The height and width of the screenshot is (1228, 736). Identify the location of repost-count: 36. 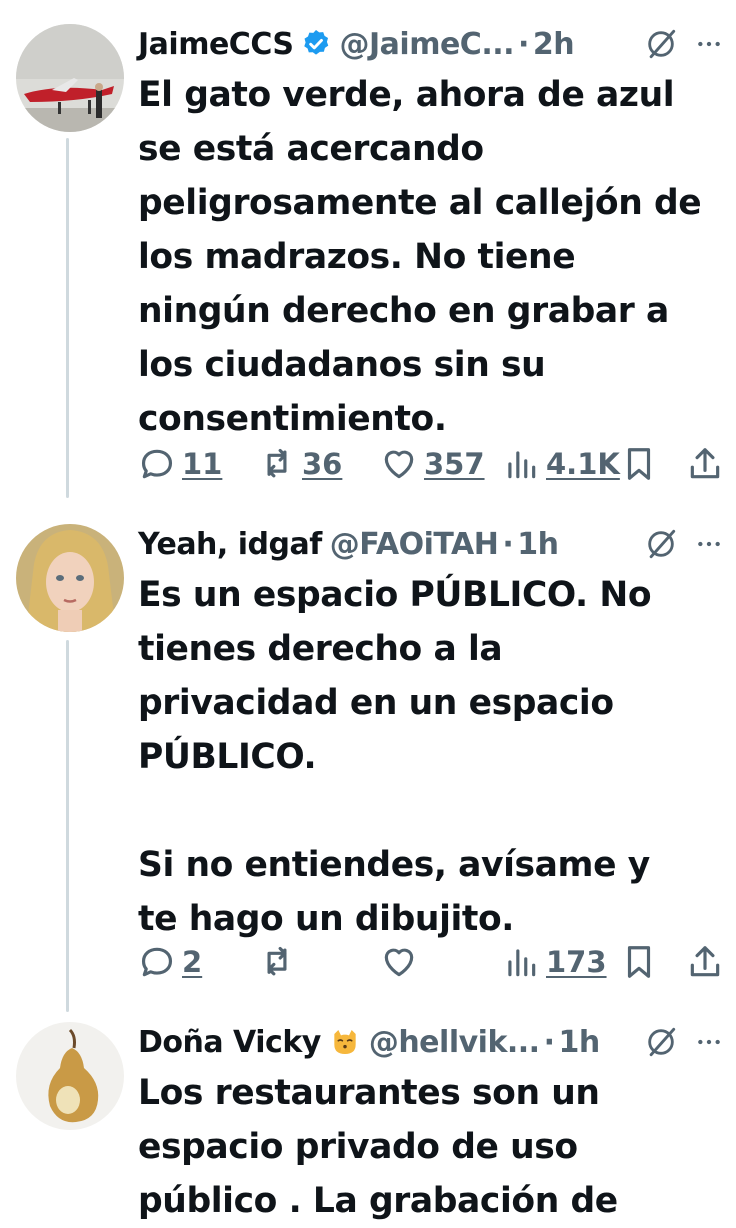
(322, 464).